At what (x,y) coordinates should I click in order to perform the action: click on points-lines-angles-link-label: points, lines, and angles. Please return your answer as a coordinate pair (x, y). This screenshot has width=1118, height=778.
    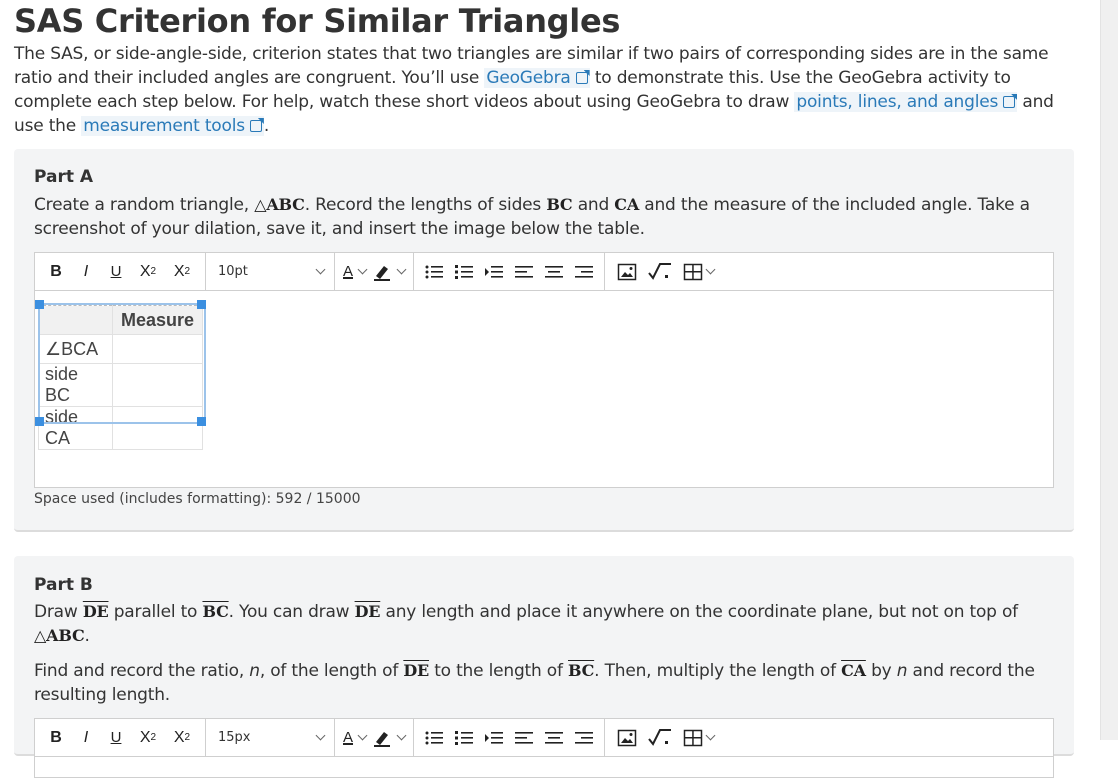
    Looking at the image, I should click on (897, 102).